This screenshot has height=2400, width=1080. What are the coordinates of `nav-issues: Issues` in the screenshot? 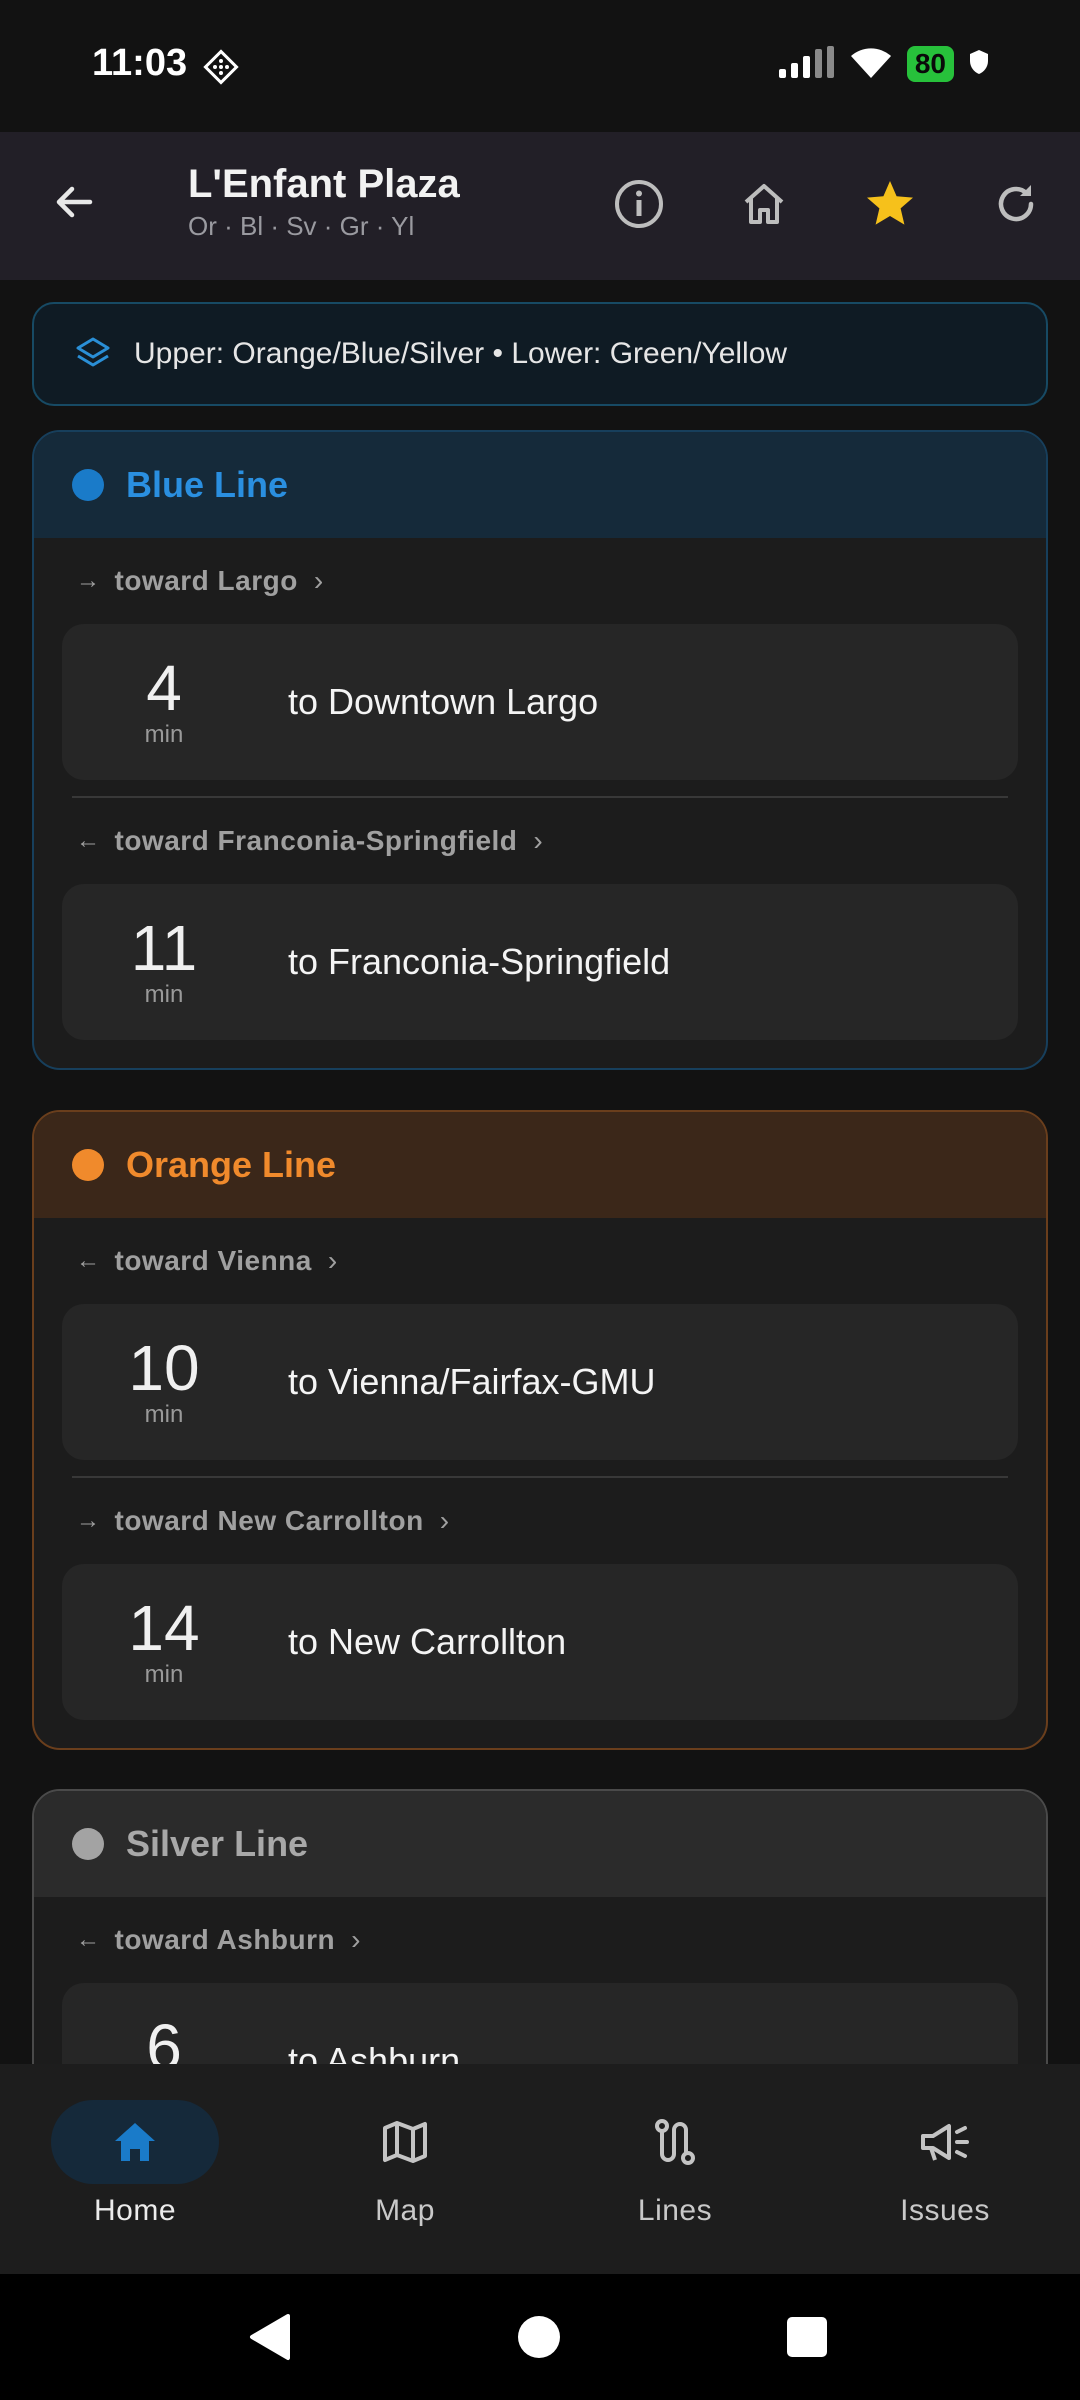 It's located at (945, 2164).